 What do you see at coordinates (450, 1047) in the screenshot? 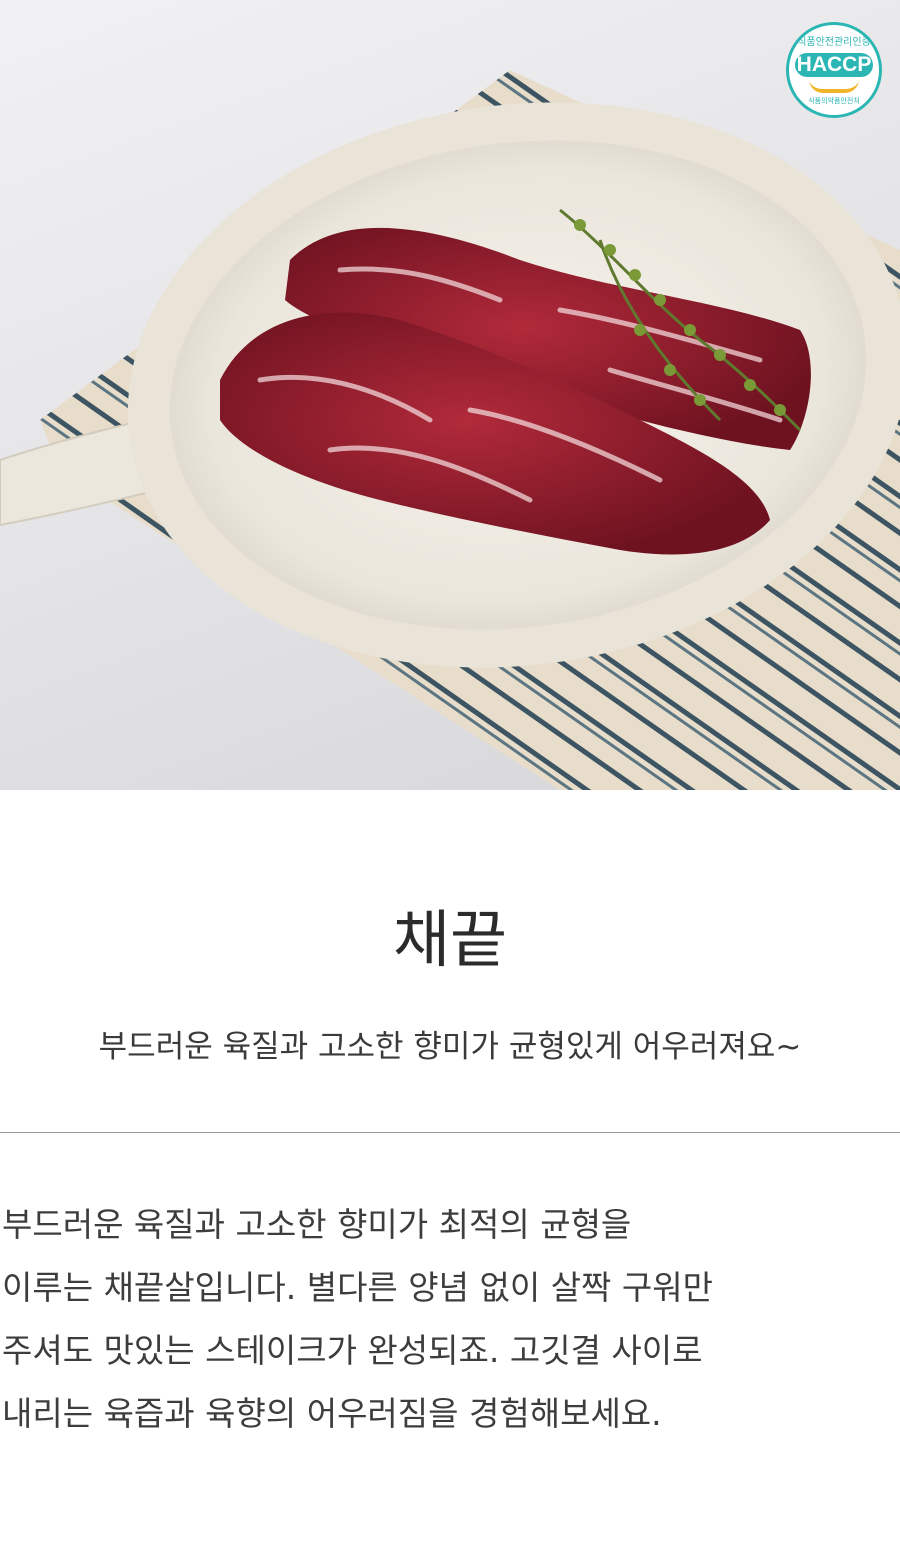
I see `product-subtitle: 부드러운 육질과 고소한 향미가 균형있게 어우러져요~` at bounding box center [450, 1047].